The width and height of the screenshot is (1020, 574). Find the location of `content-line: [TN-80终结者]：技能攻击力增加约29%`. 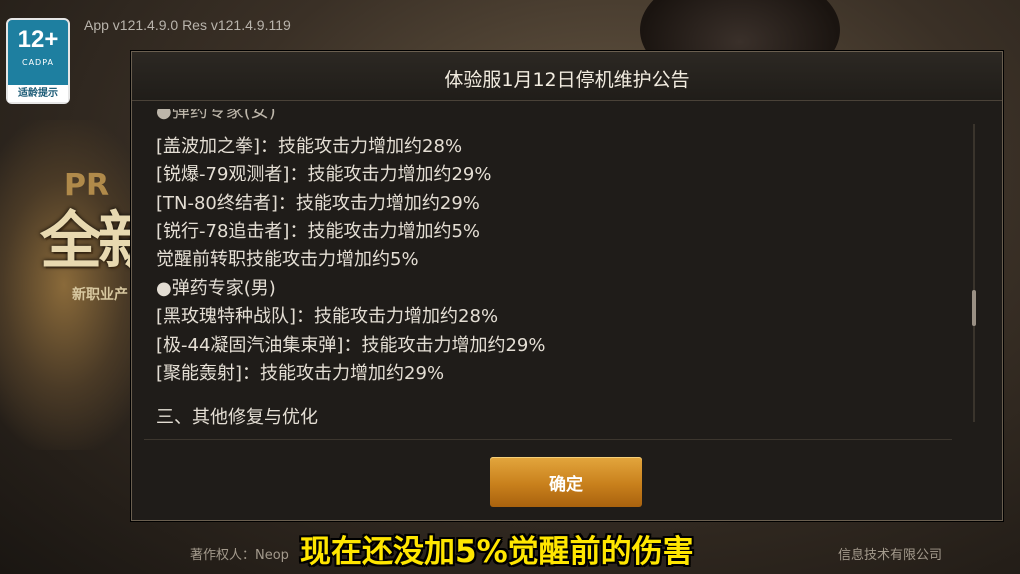

content-line: [TN-80终结者]：技能攻击力增加约29% is located at coordinates (318, 203).